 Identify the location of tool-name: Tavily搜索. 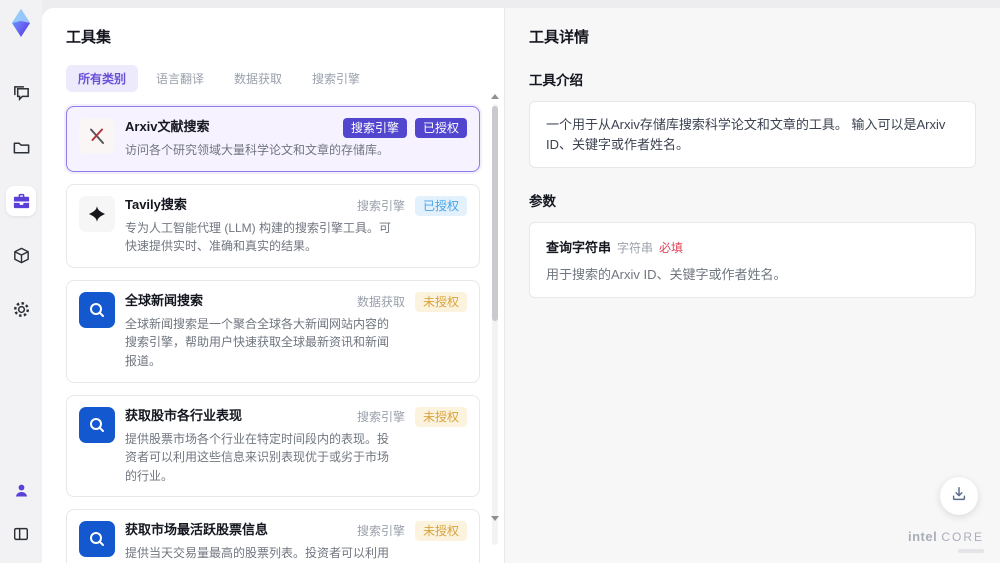
(156, 204).